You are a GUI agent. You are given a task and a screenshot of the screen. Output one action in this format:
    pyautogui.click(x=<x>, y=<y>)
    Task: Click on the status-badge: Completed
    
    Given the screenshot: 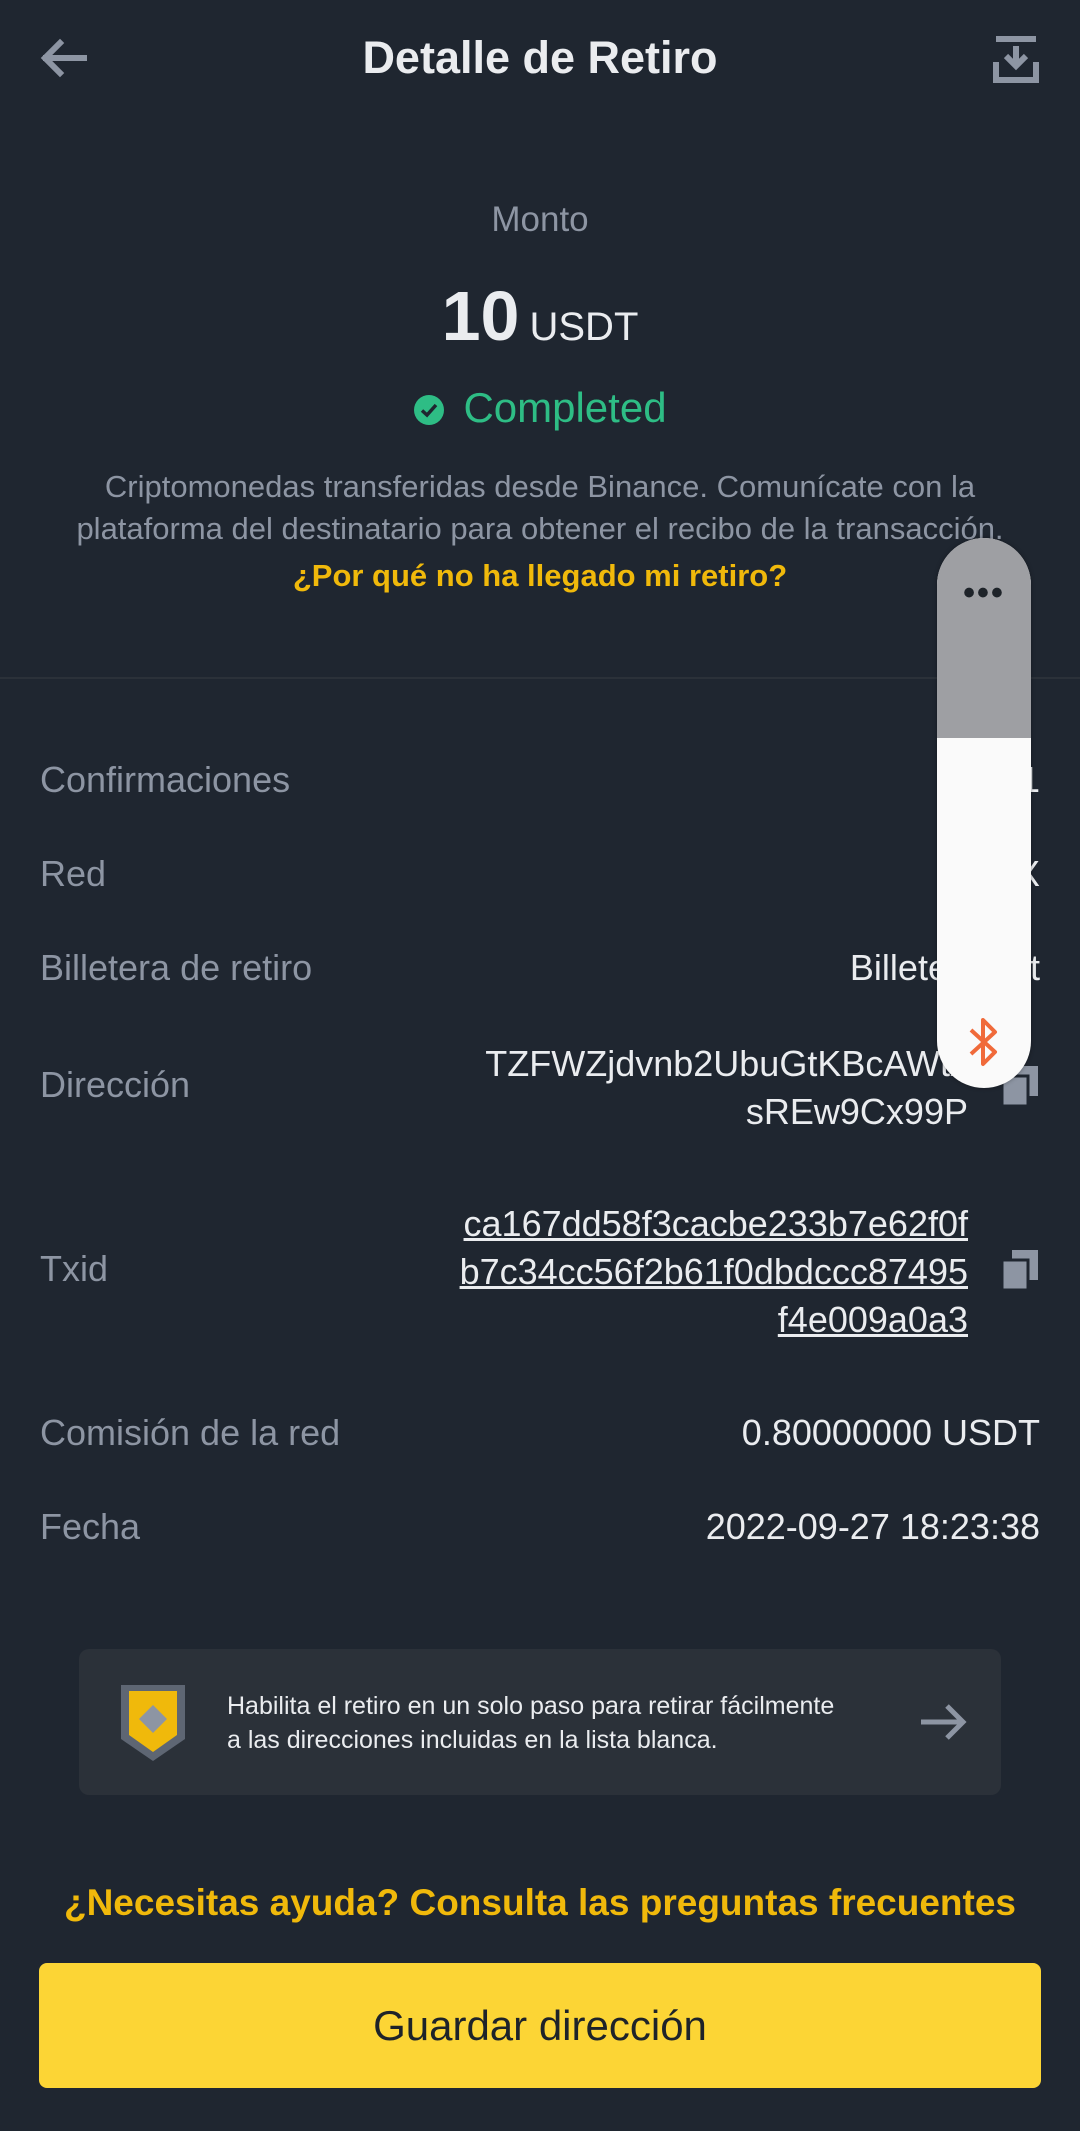 What is the action you would take?
    pyautogui.click(x=540, y=408)
    